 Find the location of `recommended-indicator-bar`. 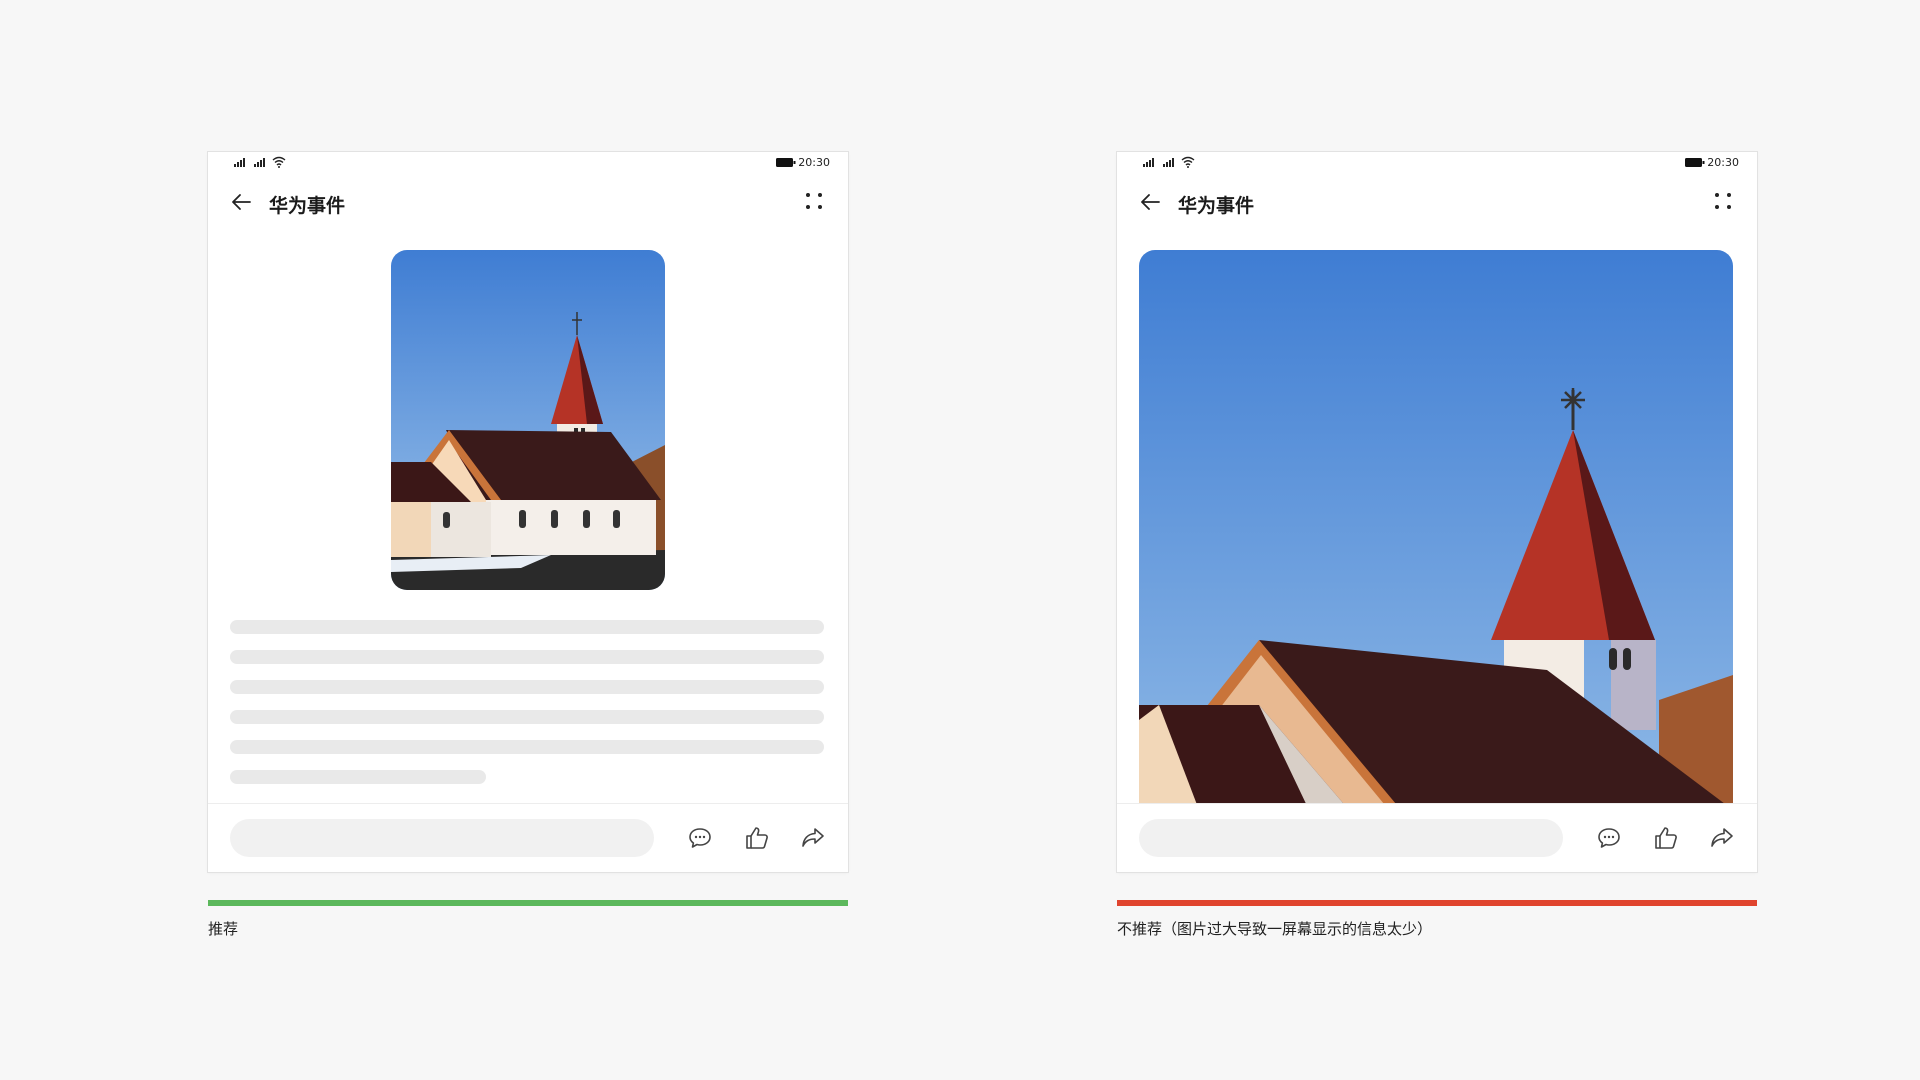

recommended-indicator-bar is located at coordinates (528, 903).